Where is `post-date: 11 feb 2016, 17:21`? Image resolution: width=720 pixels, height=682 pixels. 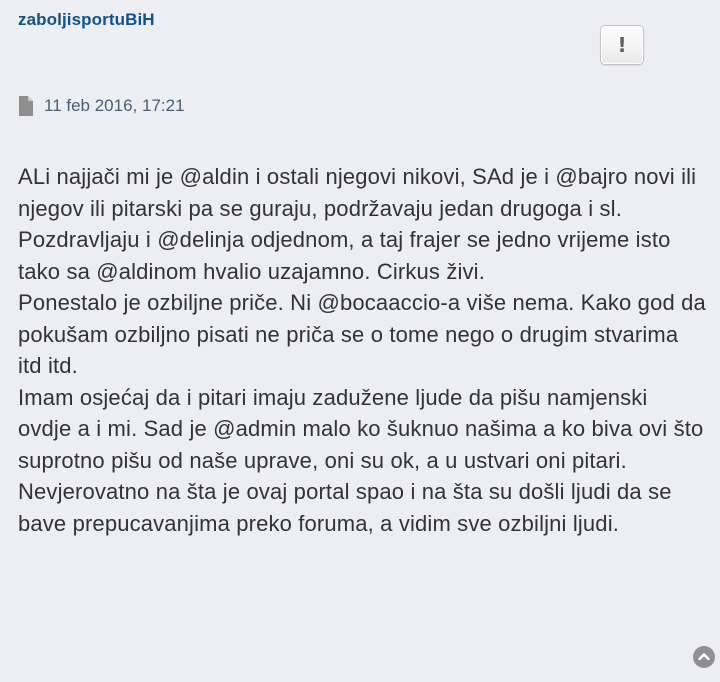 post-date: 11 feb 2016, 17:21 is located at coordinates (114, 105).